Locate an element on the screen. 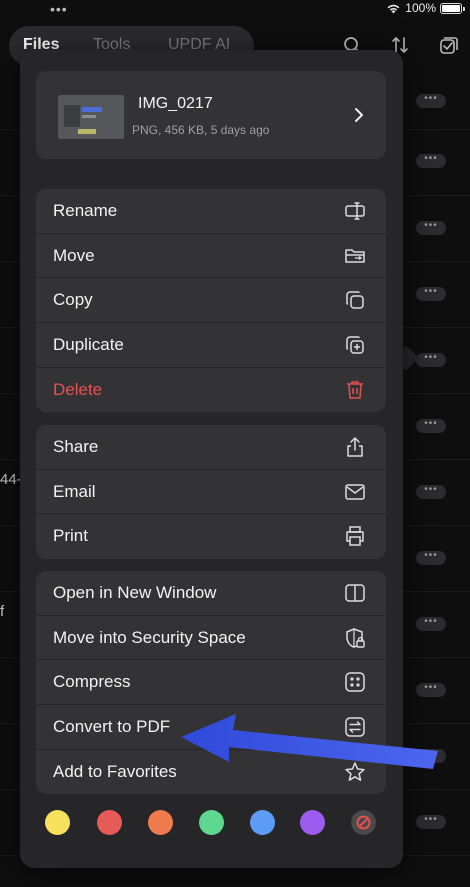 The height and width of the screenshot is (887, 470). menu-item-convert-to-pdf: Convert to PDF is located at coordinates (211, 727).